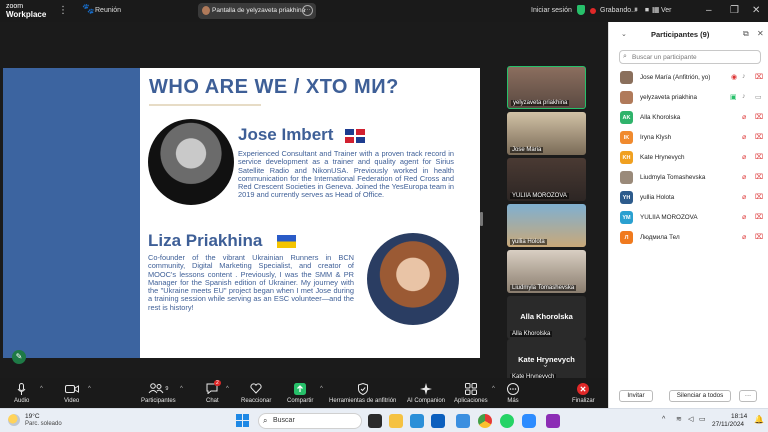  What do you see at coordinates (438, 421) in the screenshot?
I see `outlook-icon` at bounding box center [438, 421].